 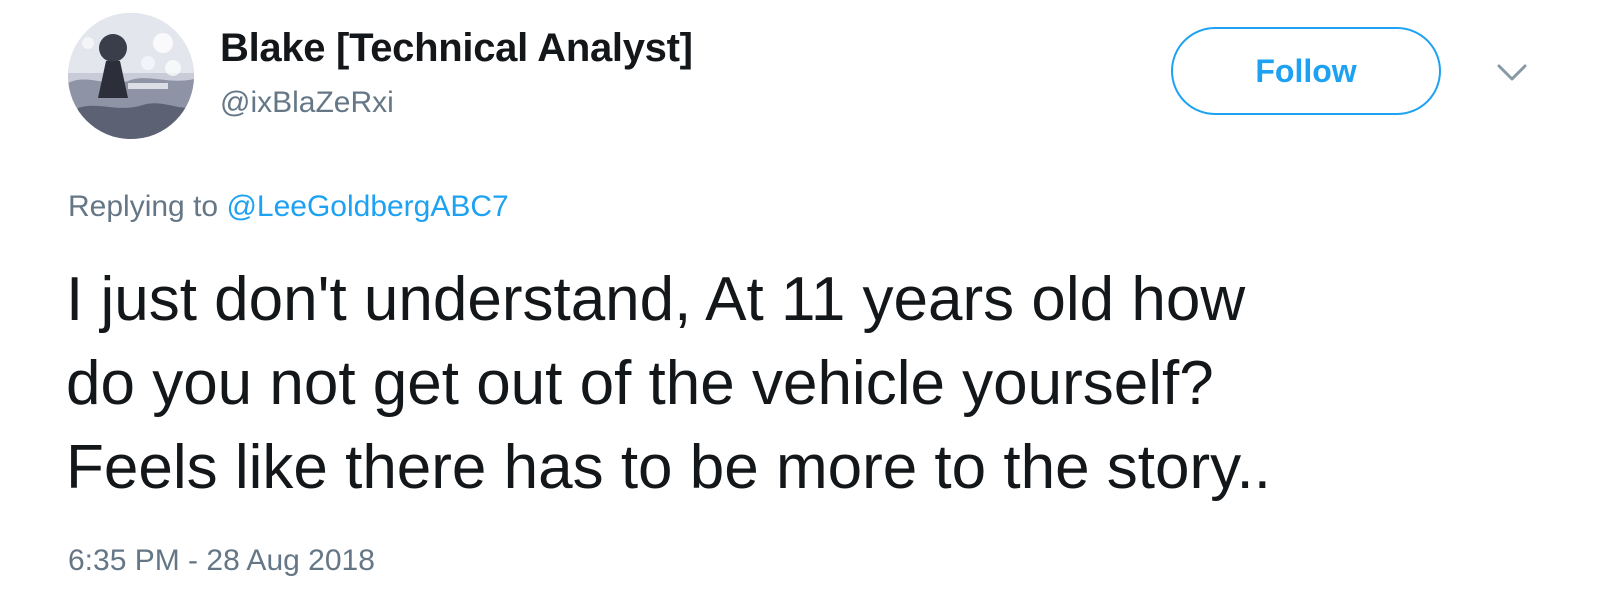 What do you see at coordinates (221, 561) in the screenshot?
I see `timestamp: 6:35 PM - 28 Aug 2018` at bounding box center [221, 561].